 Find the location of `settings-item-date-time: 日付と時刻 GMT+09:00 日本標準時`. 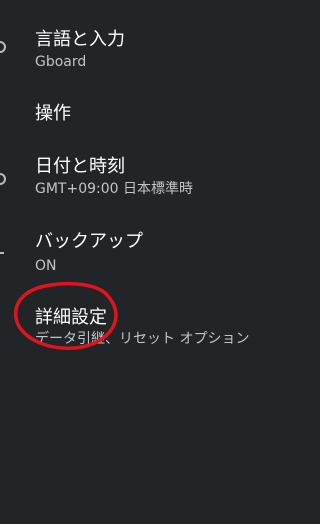

settings-item-date-time: 日付と時刻 GMT+09:00 日本標準時 is located at coordinates (130, 176).